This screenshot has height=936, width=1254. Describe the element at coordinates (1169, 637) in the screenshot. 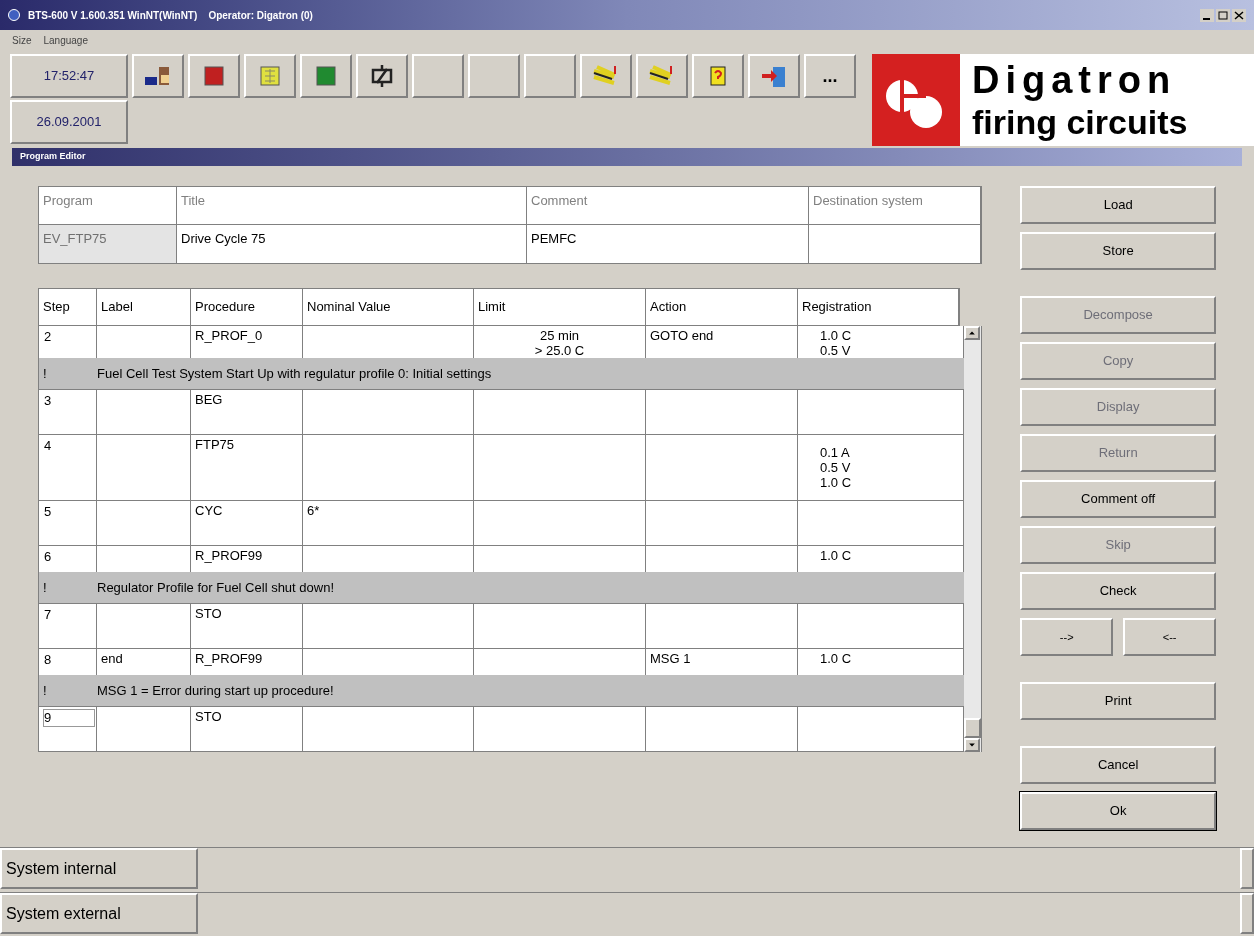

I see `arrow-button: <--` at that location.